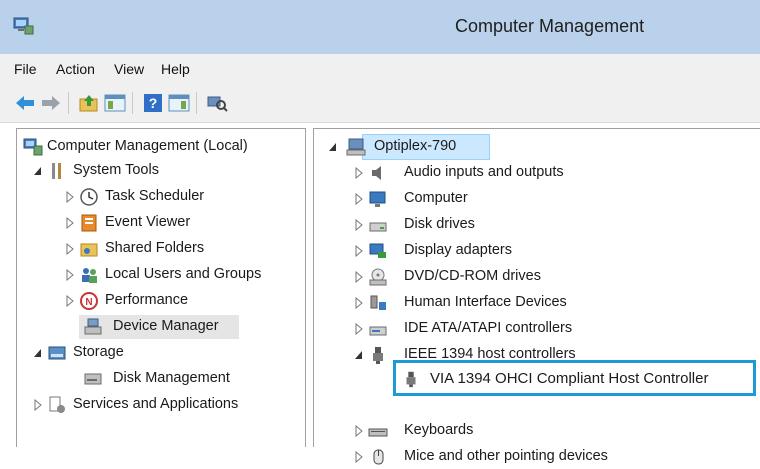 The width and height of the screenshot is (760, 469). I want to click on device-category-display-adapters: Display adapters, so click(554, 251).